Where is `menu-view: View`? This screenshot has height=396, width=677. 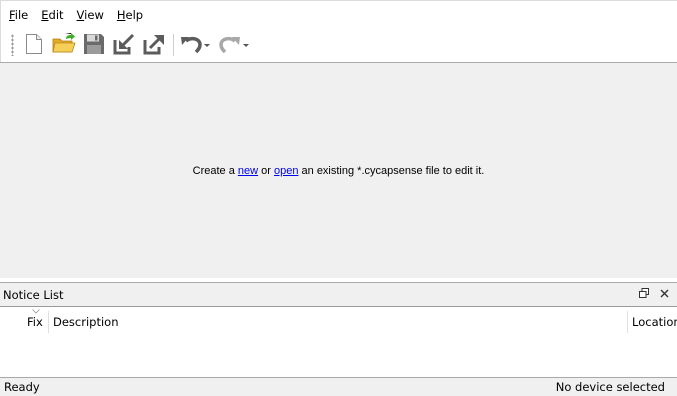 menu-view: View is located at coordinates (90, 15).